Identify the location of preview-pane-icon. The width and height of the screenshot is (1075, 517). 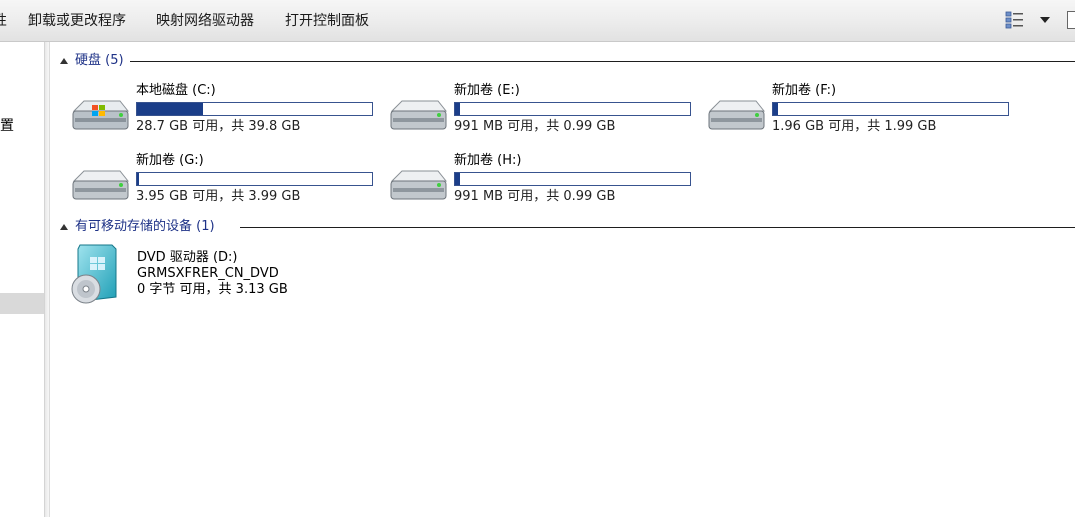
(1071, 20).